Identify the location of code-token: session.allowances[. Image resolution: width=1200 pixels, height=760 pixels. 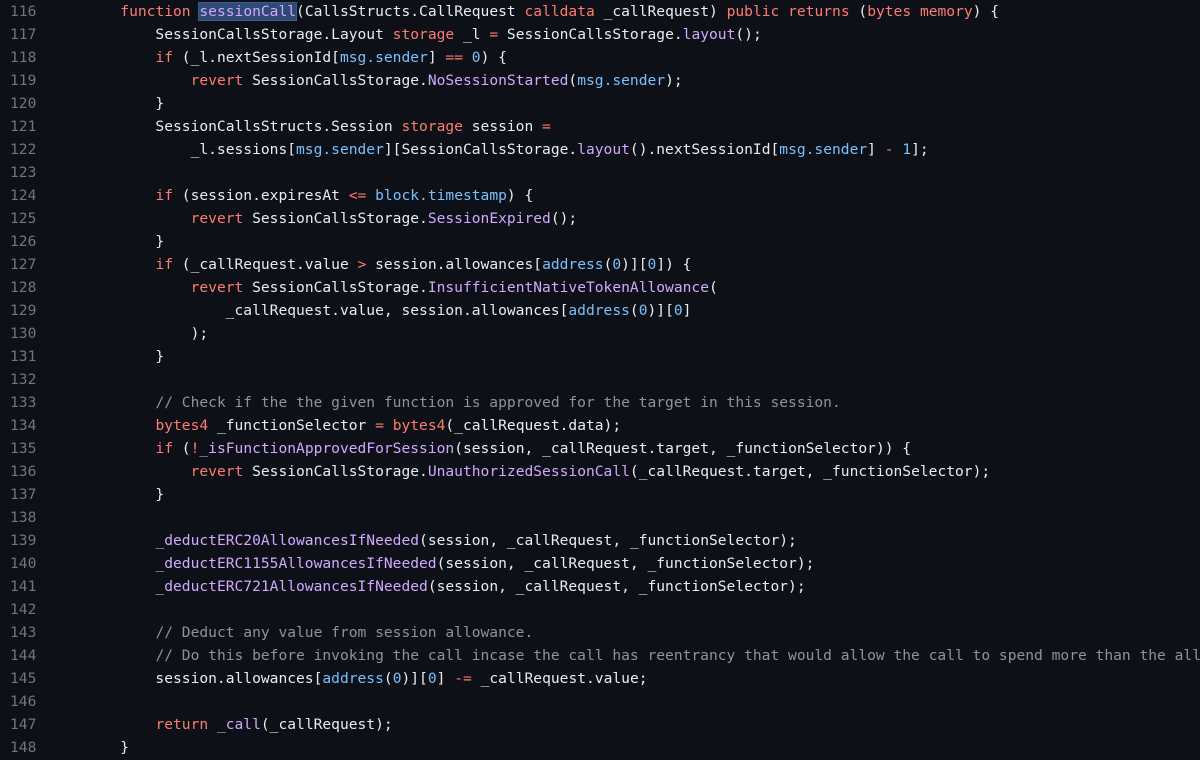
(454, 264).